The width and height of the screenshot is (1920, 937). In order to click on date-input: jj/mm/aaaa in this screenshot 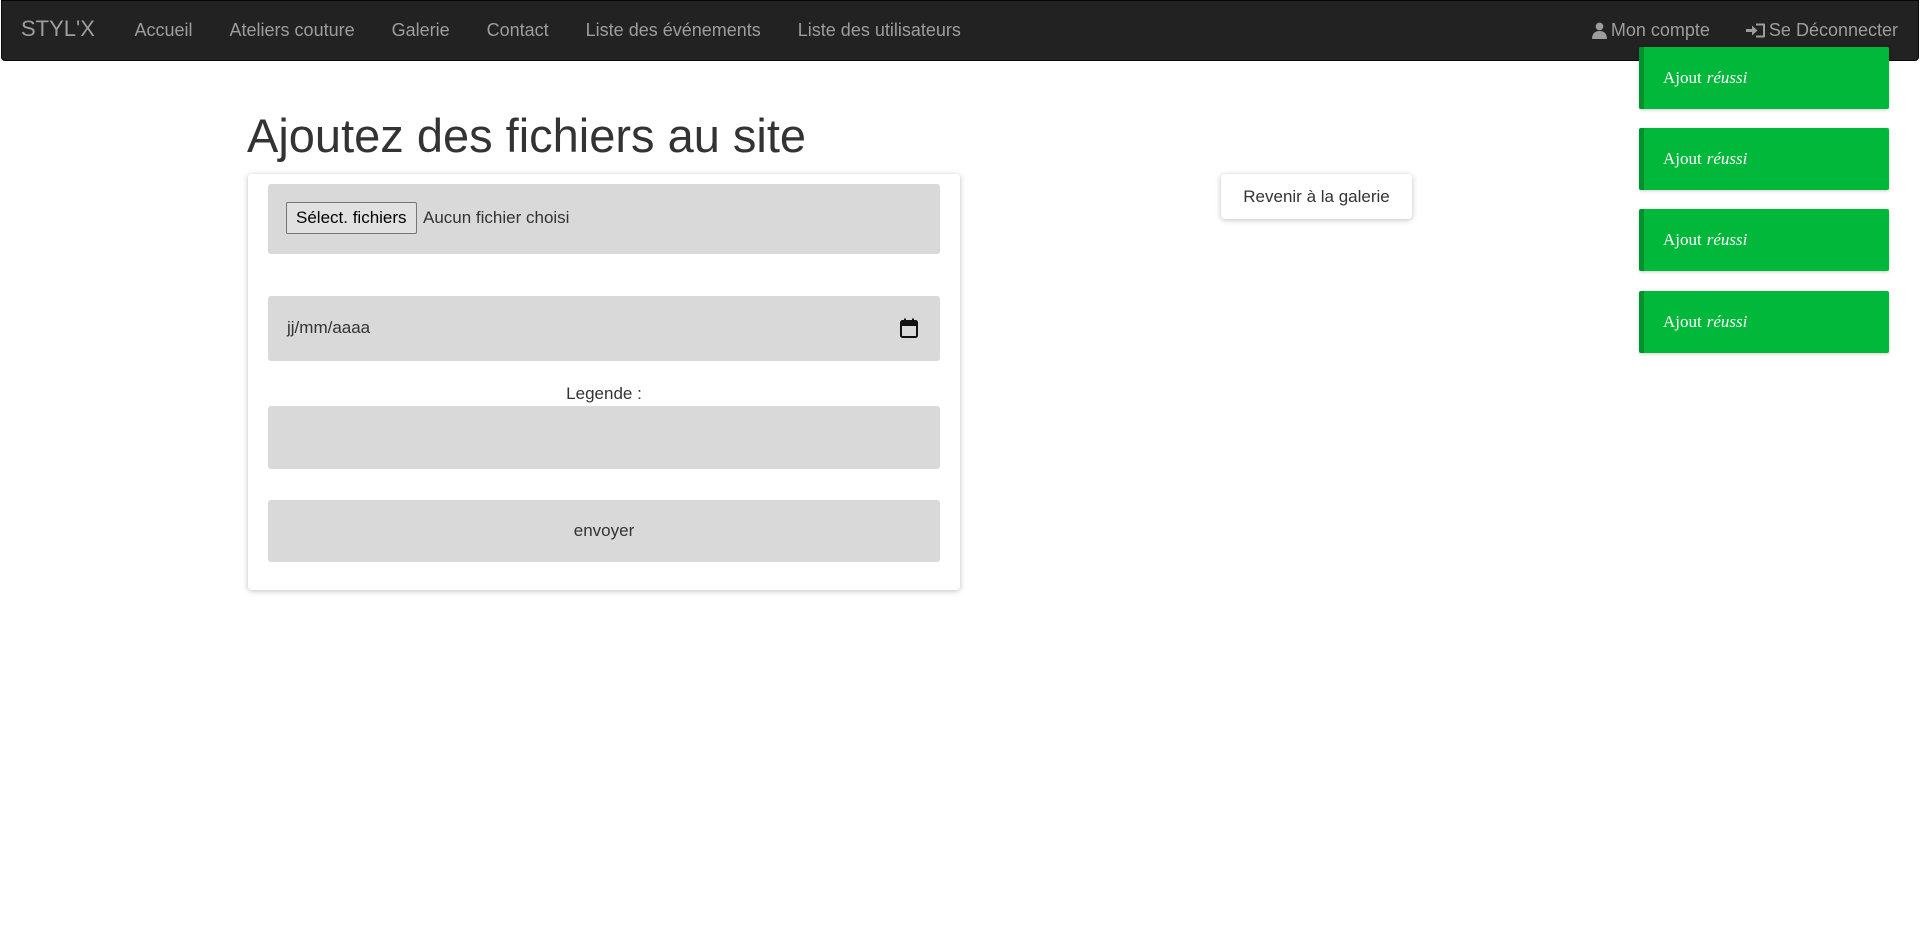, I will do `click(604, 328)`.